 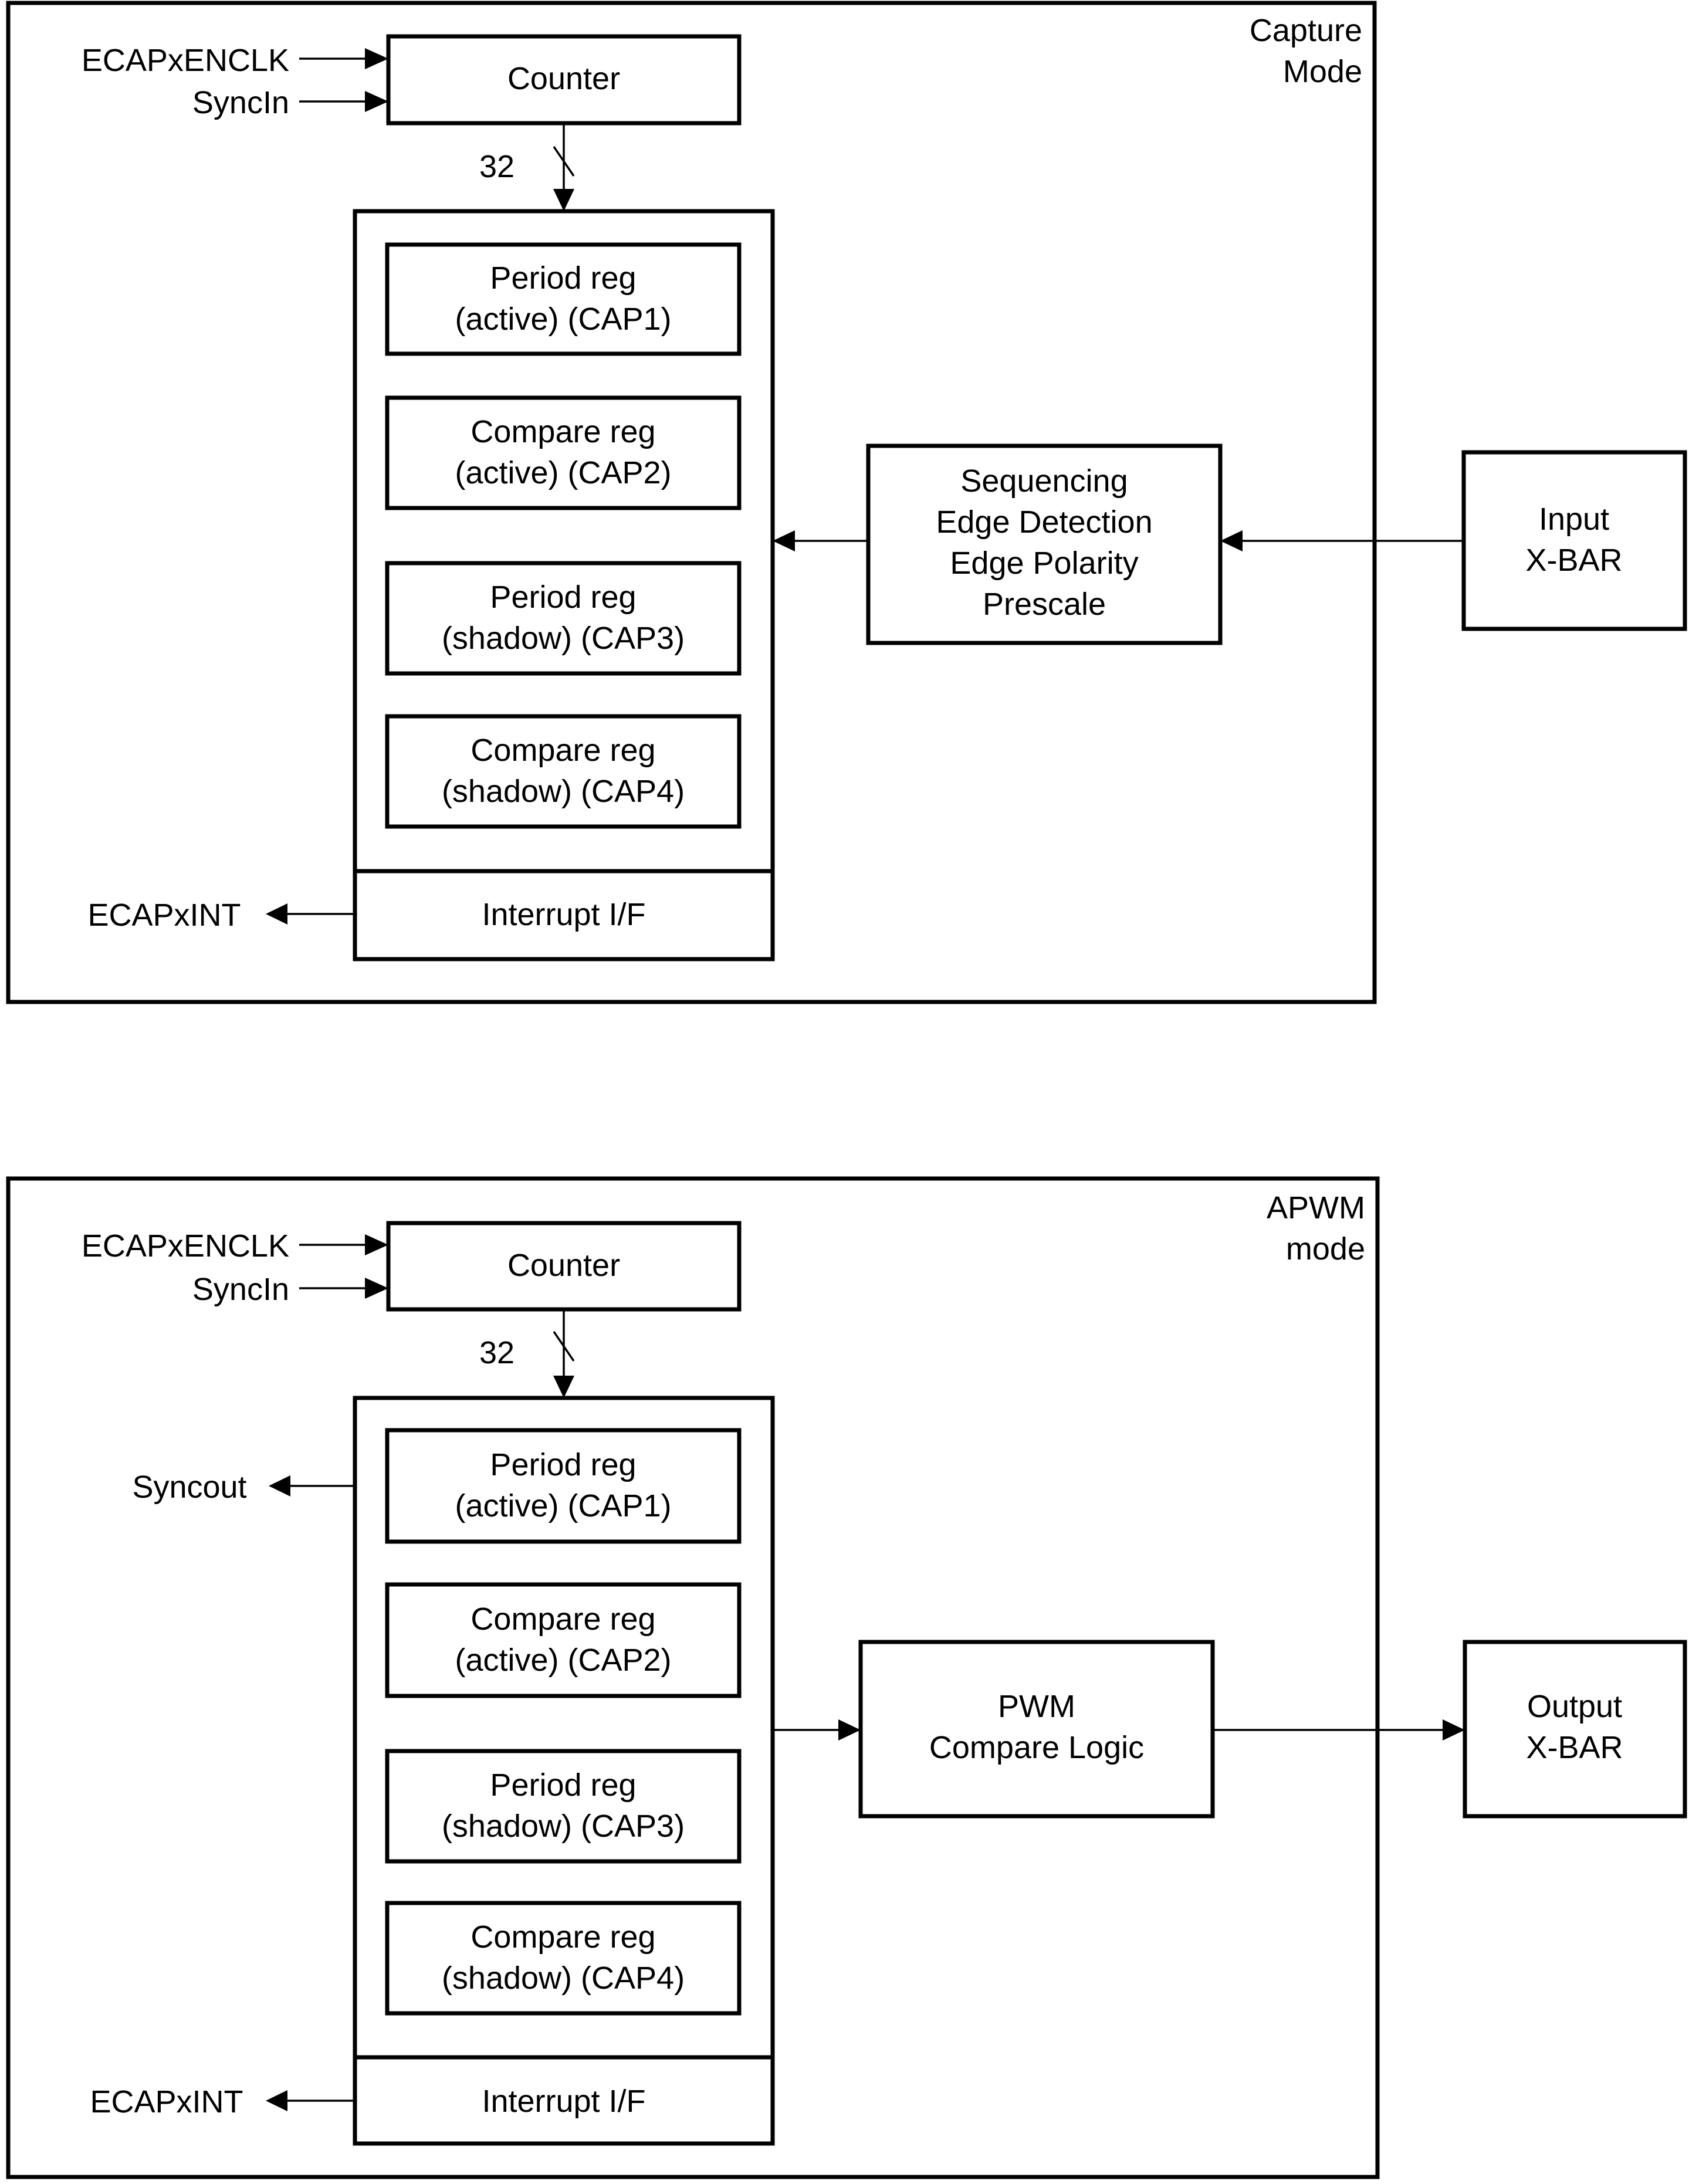 I want to click on sequencing-to-registers-arrow-icon, so click(x=784, y=540).